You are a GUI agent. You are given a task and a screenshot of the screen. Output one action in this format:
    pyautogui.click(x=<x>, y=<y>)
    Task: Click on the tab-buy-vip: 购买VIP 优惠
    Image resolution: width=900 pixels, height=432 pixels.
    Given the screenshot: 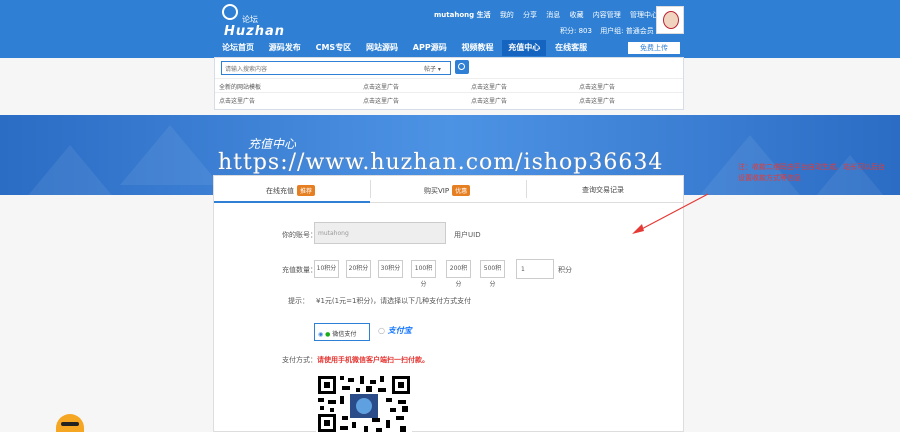 What is the action you would take?
    pyautogui.click(x=447, y=190)
    